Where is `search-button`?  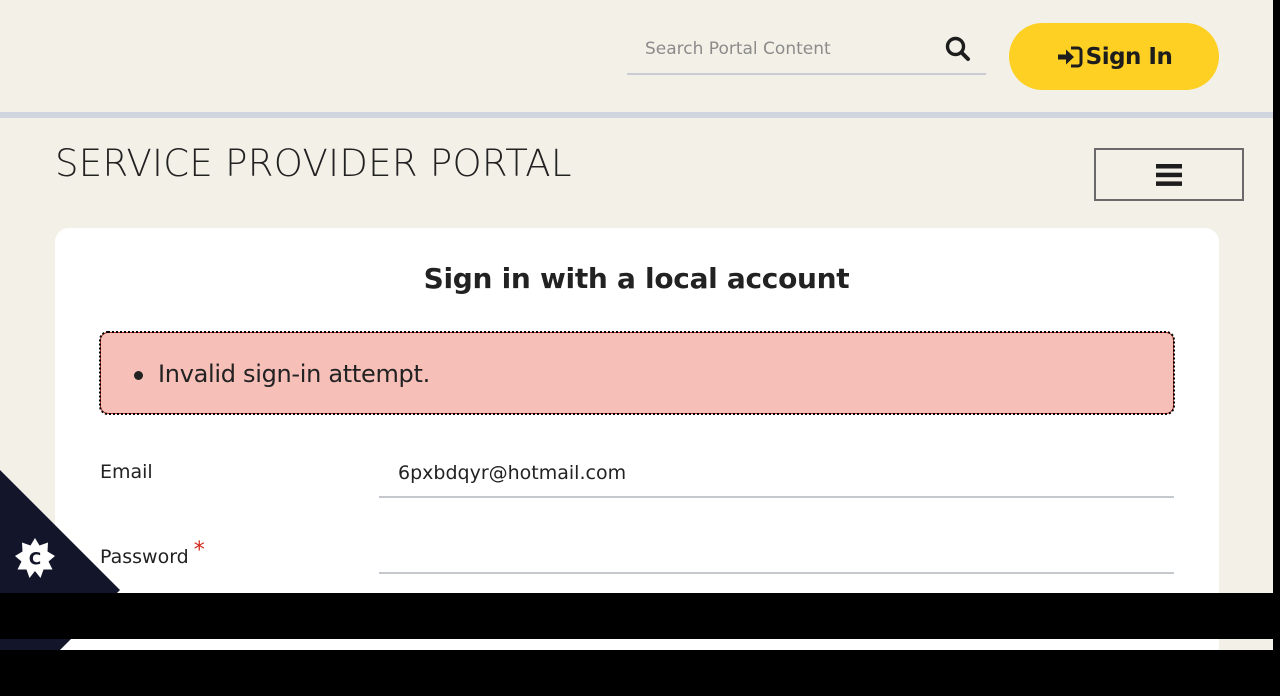 search-button is located at coordinates (958, 49).